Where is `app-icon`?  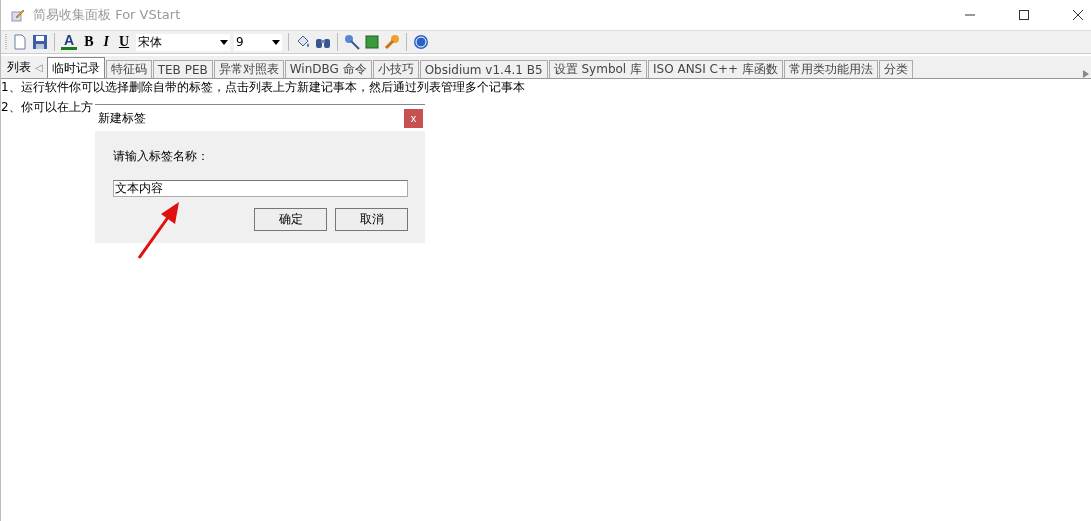 app-icon is located at coordinates (18, 15).